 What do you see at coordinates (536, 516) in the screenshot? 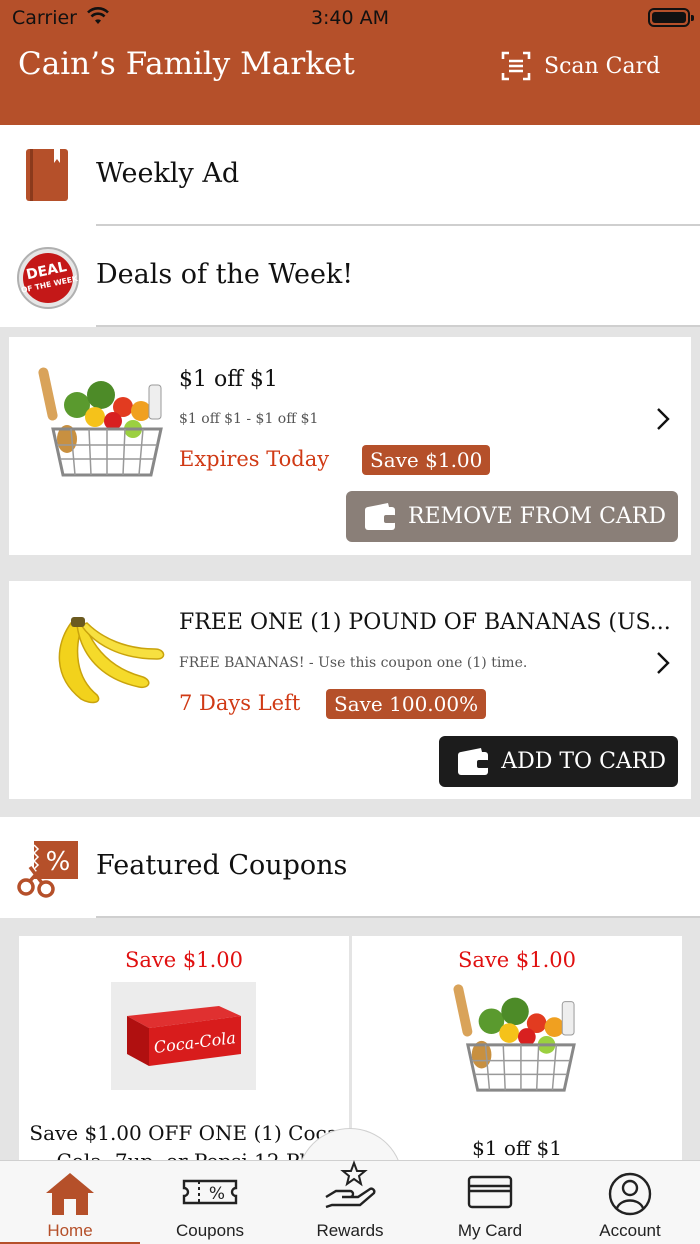
I see `remove-from-card-label: REMOVE FROM CARD` at bounding box center [536, 516].